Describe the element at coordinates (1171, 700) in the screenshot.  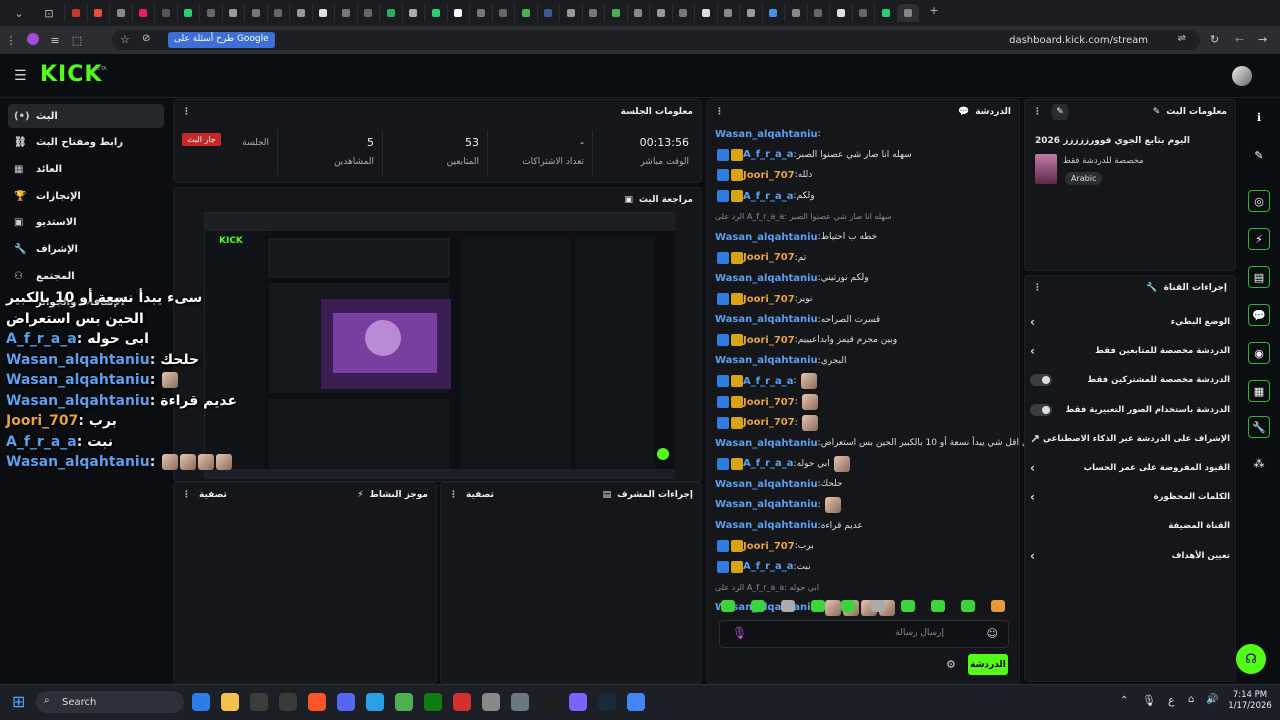
I see `language-indicator: ع` at that location.